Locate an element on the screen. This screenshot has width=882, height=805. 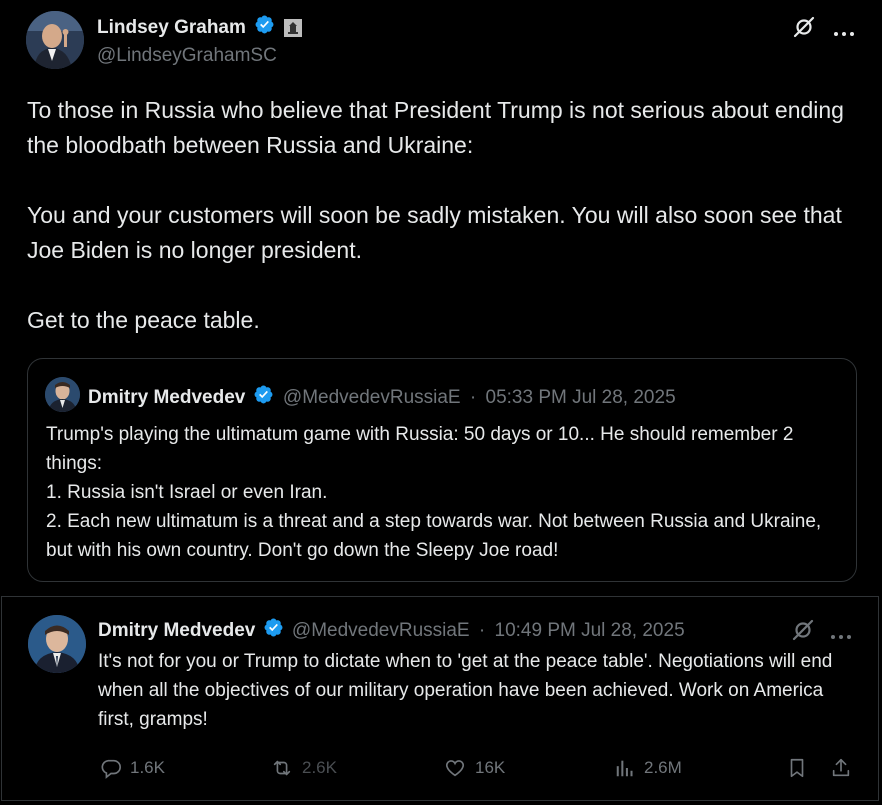
share-button is located at coordinates (841, 768).